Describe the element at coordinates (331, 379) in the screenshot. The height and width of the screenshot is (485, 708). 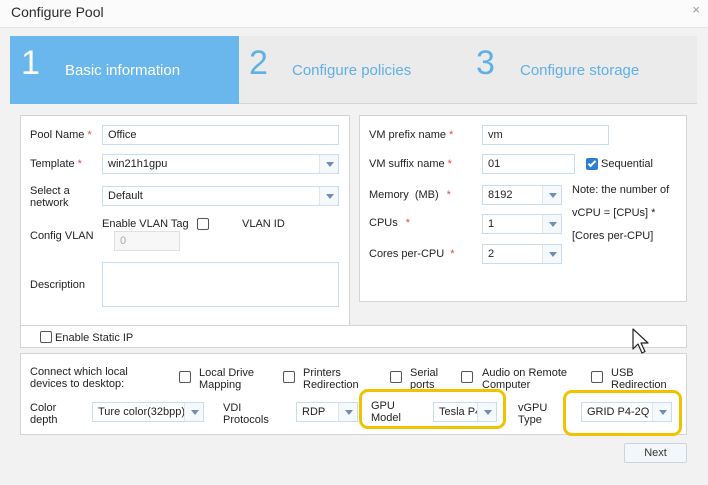
I see `printers-label: Printers Redirection` at that location.